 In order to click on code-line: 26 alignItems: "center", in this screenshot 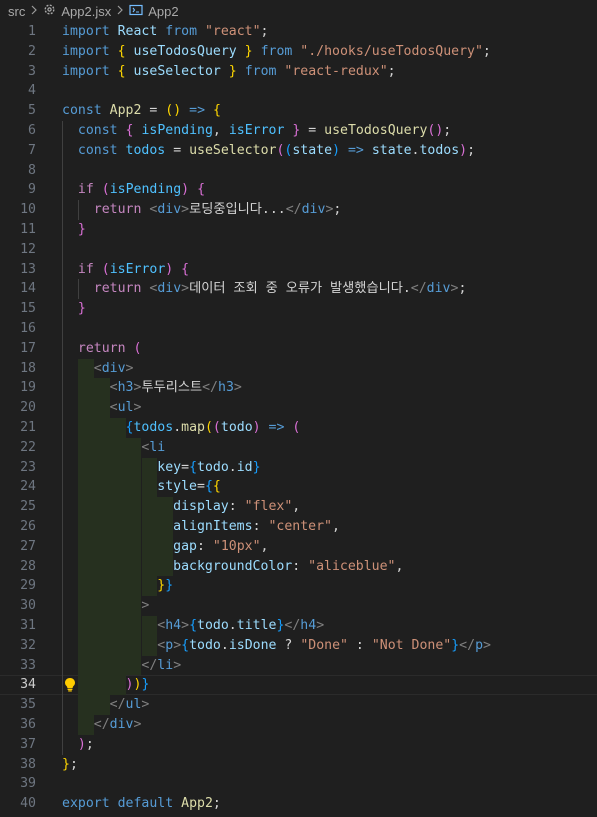, I will do `click(298, 527)`.